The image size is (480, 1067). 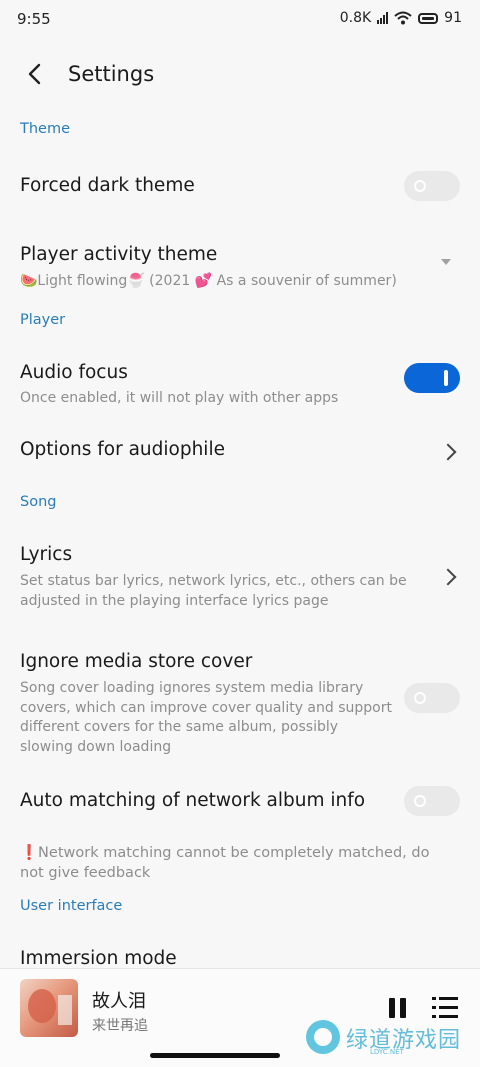 What do you see at coordinates (49, 1008) in the screenshot?
I see `album-cover` at bounding box center [49, 1008].